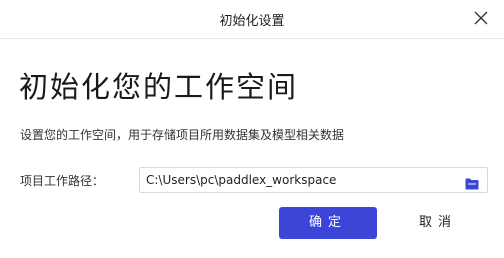 The width and height of the screenshot is (504, 258). What do you see at coordinates (62, 181) in the screenshot?
I see `workspace-path-label: 项目工作路径：` at bounding box center [62, 181].